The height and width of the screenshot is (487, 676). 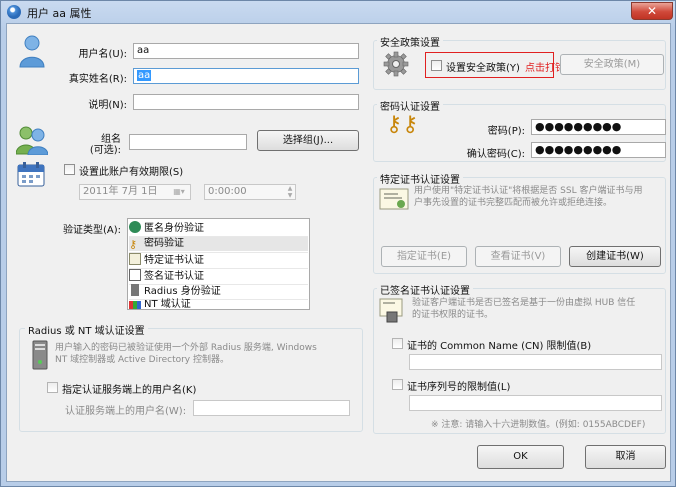 I want to click on server-username-field, so click(x=271, y=408).